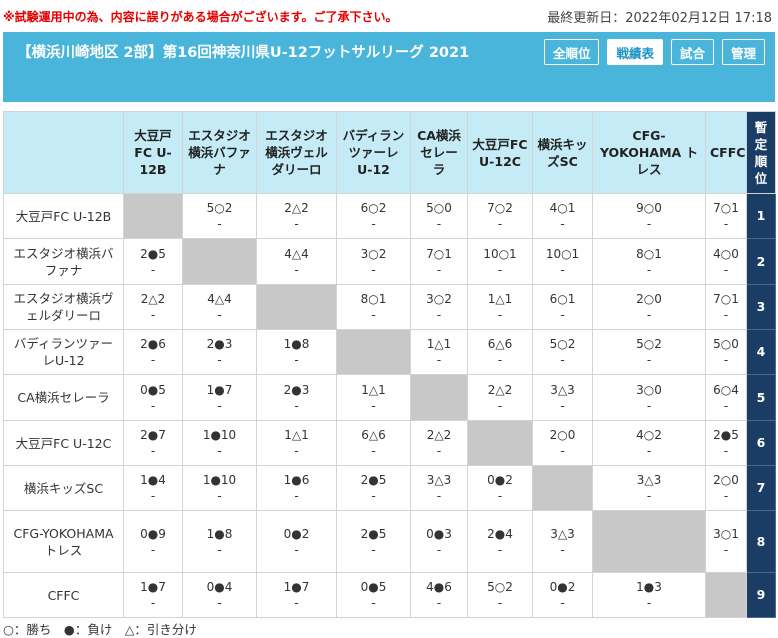 The height and width of the screenshot is (638, 778). Describe the element at coordinates (649, 443) in the screenshot. I see `match-result-cell: 4○2 -` at that location.